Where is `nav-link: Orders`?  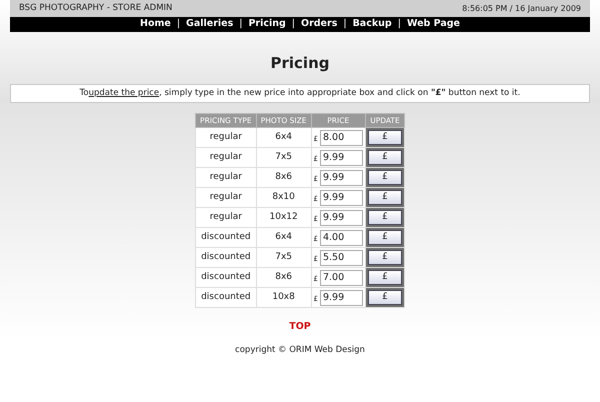 nav-link: Orders is located at coordinates (319, 24).